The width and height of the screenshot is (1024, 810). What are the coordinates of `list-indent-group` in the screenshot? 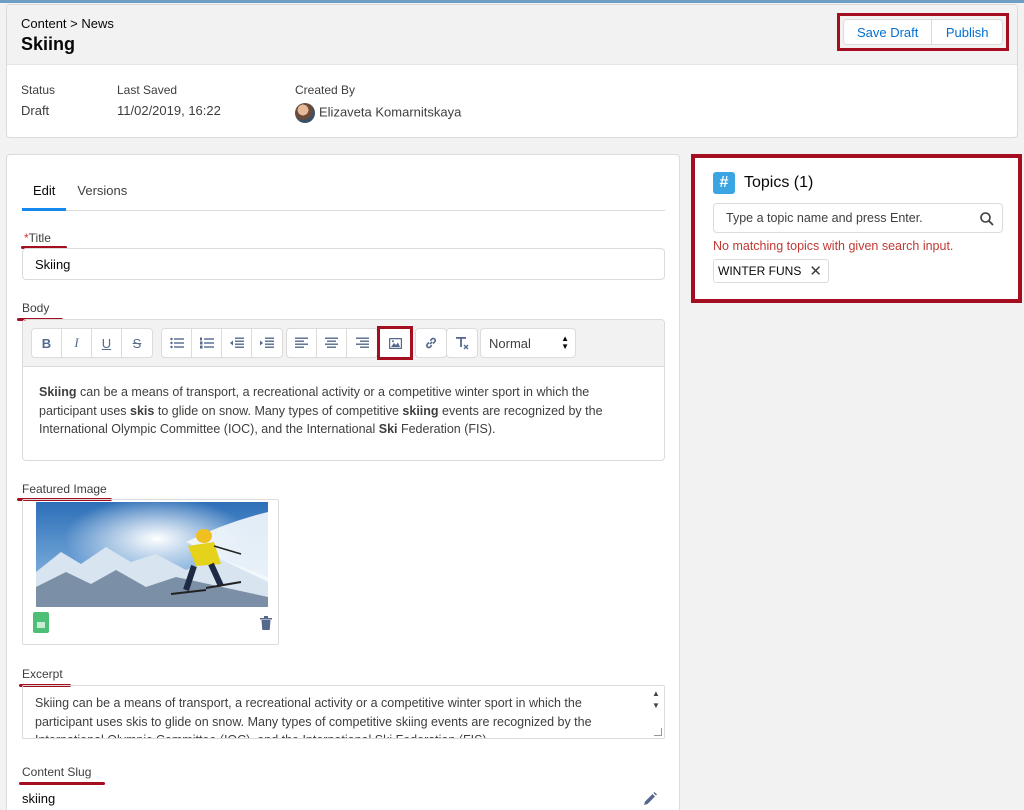 It's located at (222, 343).